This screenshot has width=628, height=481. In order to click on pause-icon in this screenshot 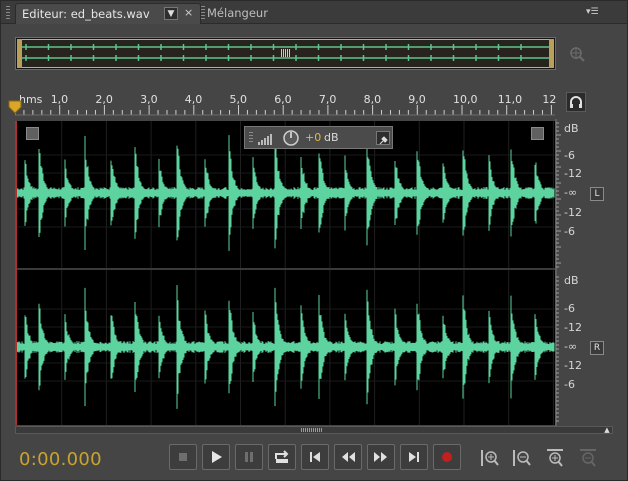, I will do `click(249, 457)`.